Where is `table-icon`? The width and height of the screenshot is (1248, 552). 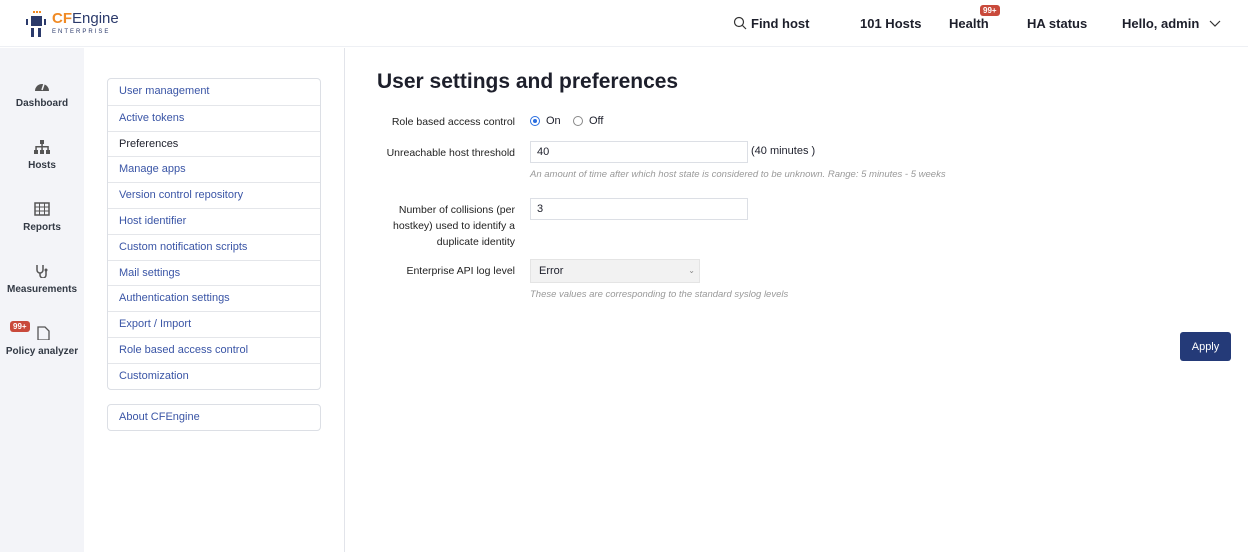 table-icon is located at coordinates (42, 209).